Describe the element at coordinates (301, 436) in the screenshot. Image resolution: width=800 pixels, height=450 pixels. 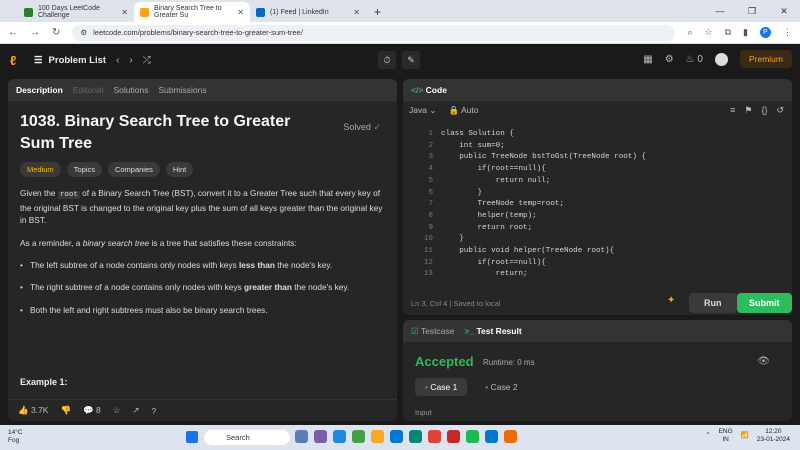
I see `widgets-icon` at that location.